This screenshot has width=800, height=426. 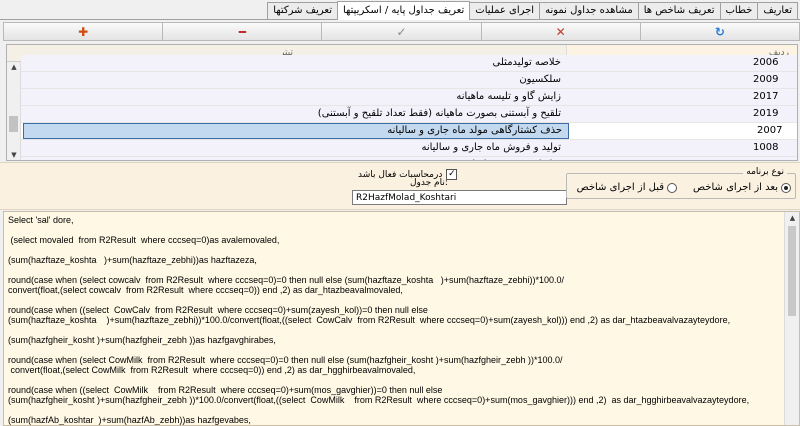 I want to click on radio-after-index: بعد از اجرای شاخص, so click(x=742, y=187).